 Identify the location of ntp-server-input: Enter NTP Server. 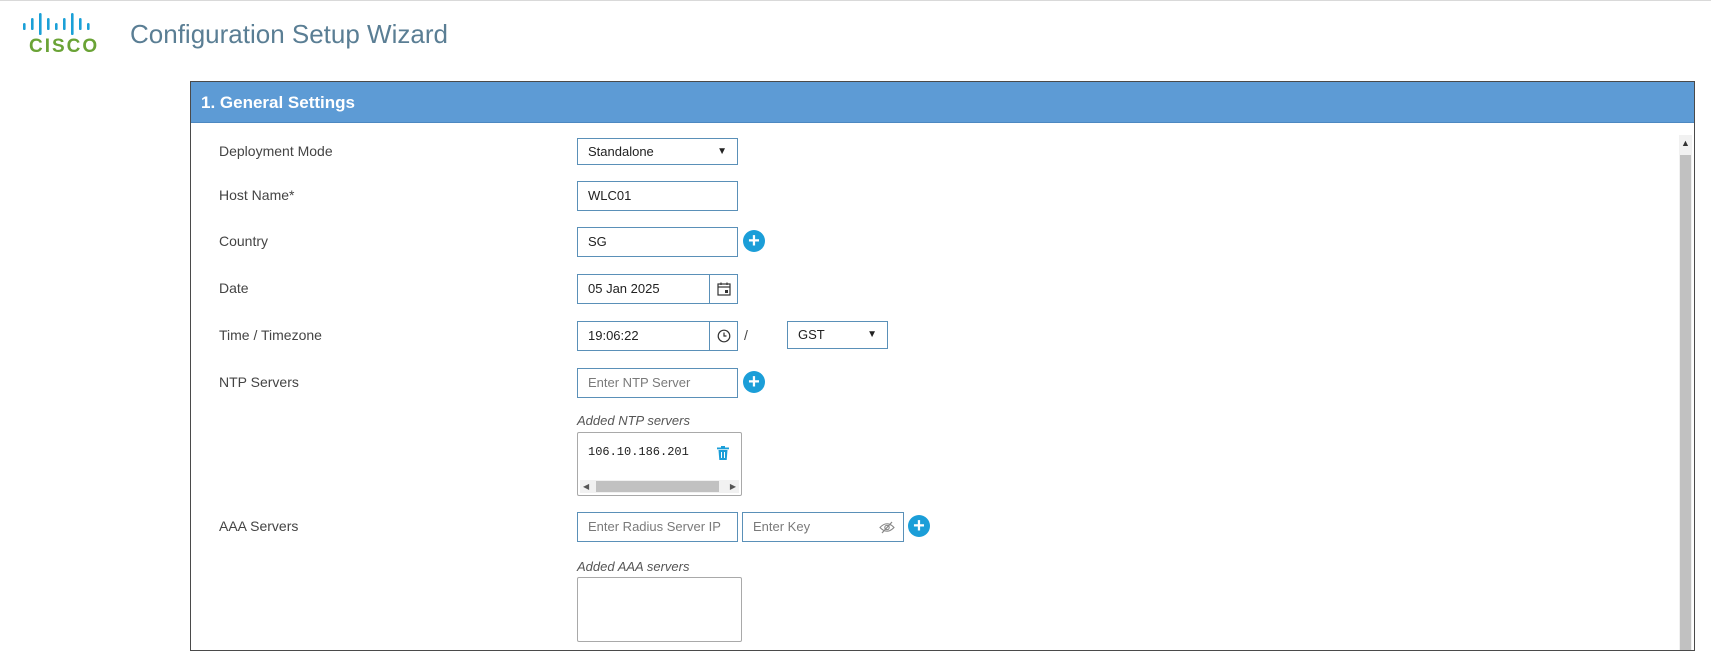
(657, 383).